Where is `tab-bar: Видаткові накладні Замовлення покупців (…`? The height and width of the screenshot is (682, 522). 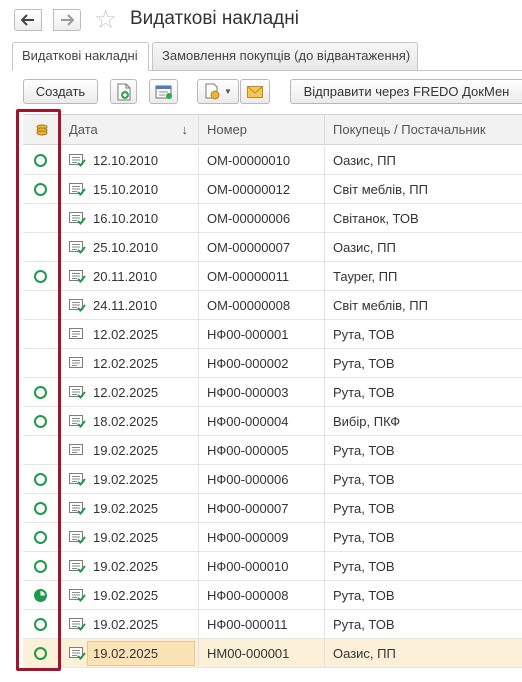
tab-bar: Видаткові накладні Замовлення покупців (… is located at coordinates (264, 56).